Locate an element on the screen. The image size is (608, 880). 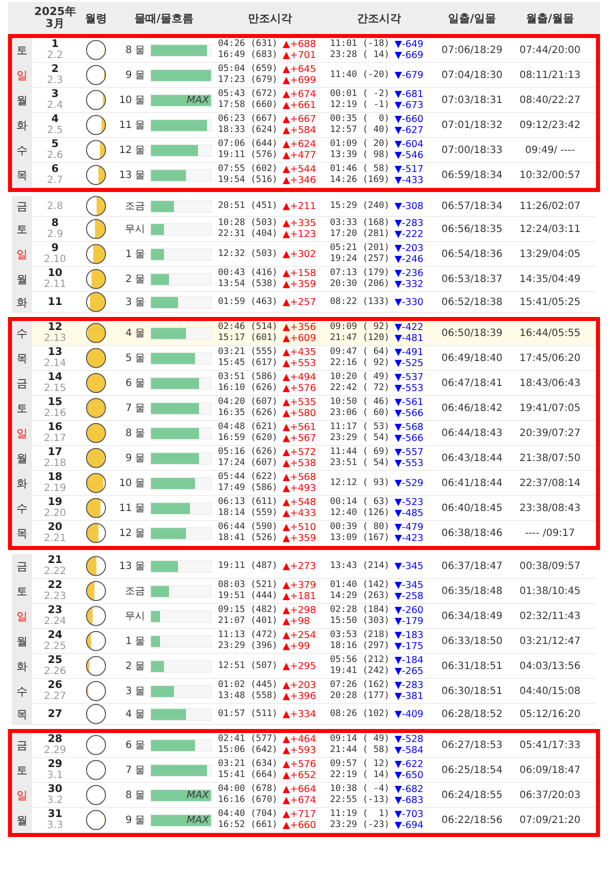
lunar-date: 2.3 is located at coordinates (55, 80).